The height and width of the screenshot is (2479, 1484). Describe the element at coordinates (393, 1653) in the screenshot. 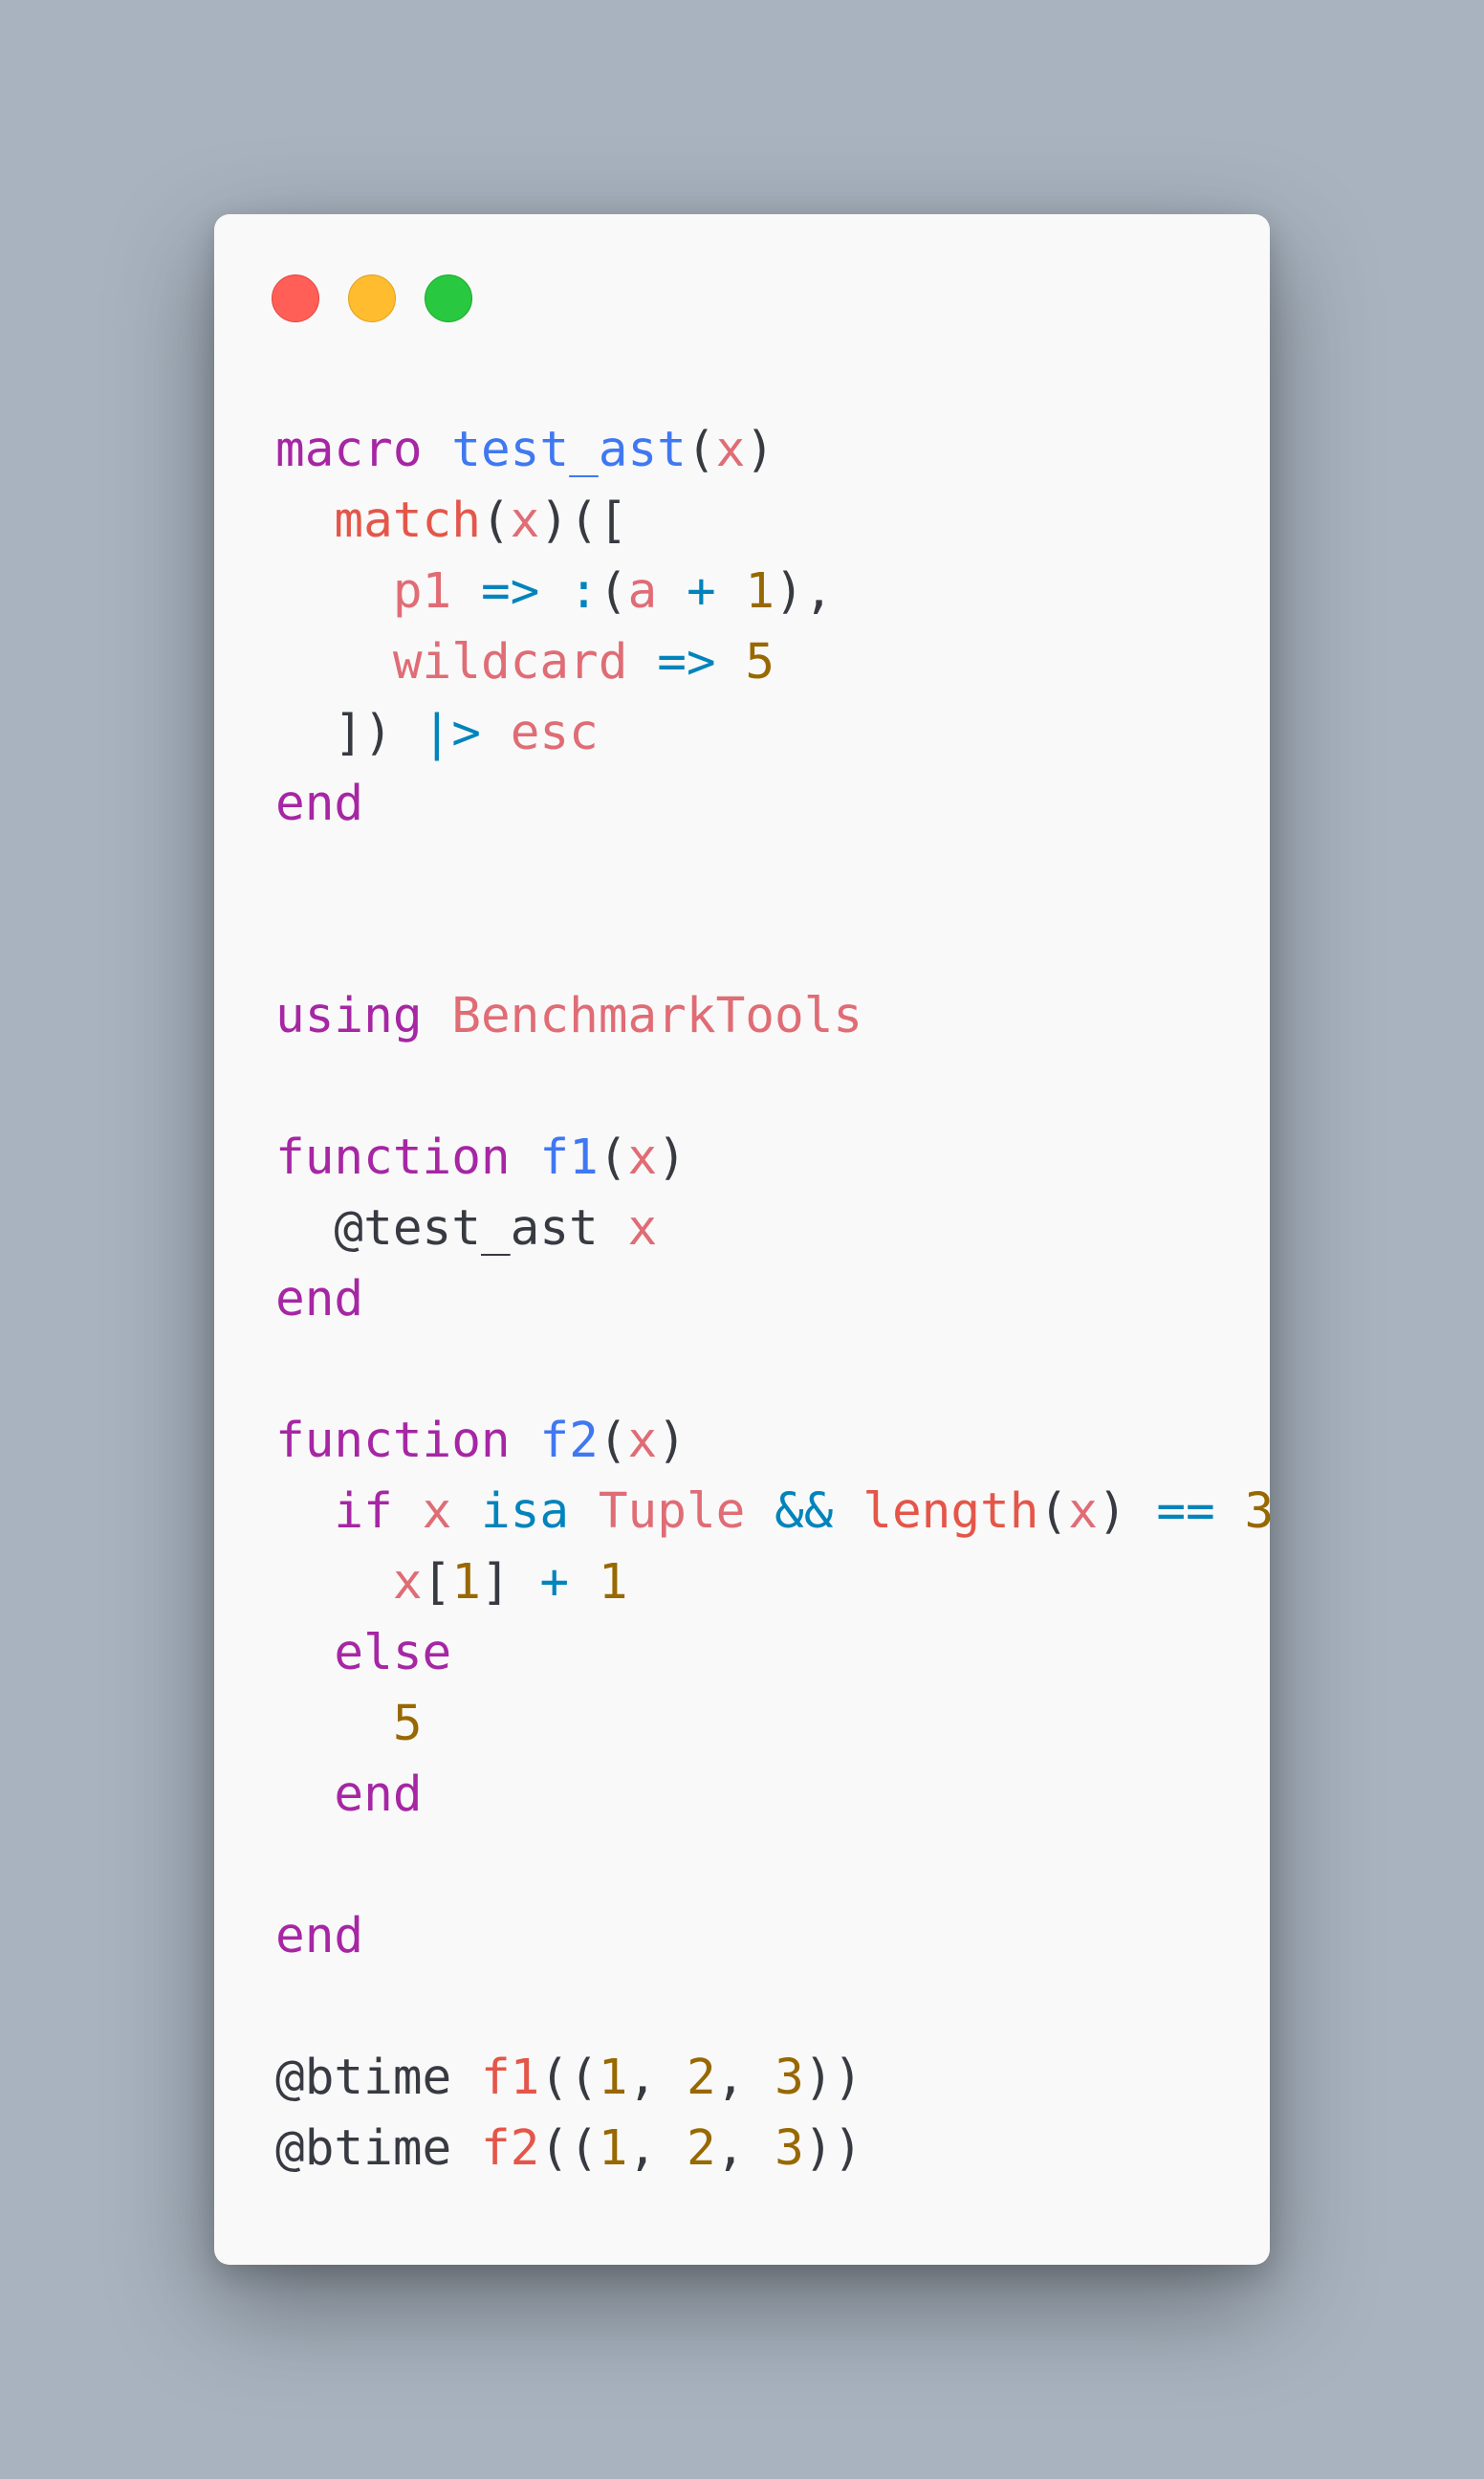

I see `code-token: else` at that location.